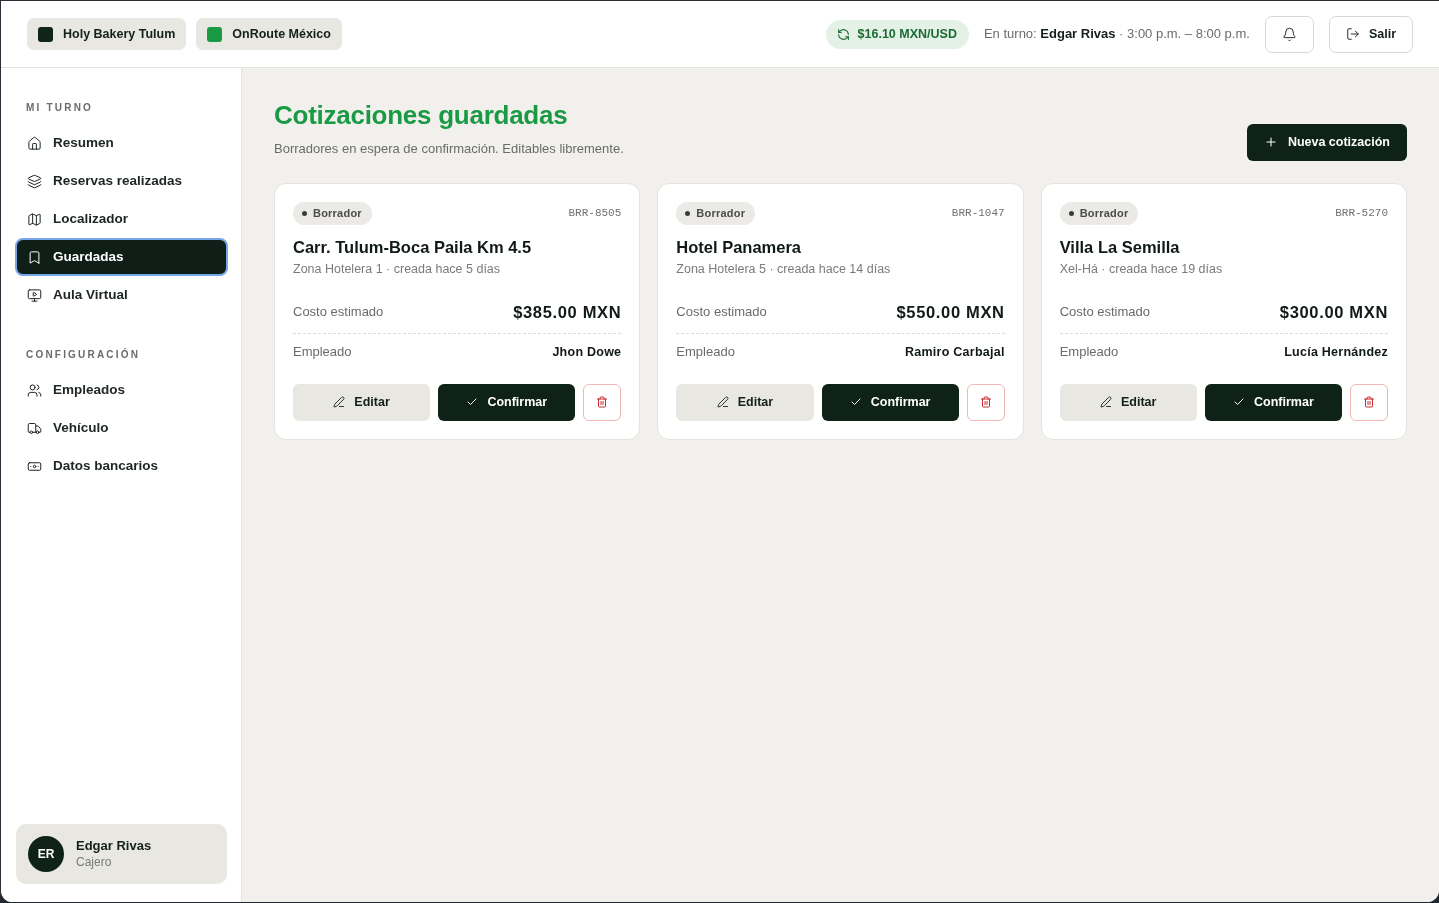  I want to click on exchange-rate-badge: $16.10 MXN/USD, so click(897, 34).